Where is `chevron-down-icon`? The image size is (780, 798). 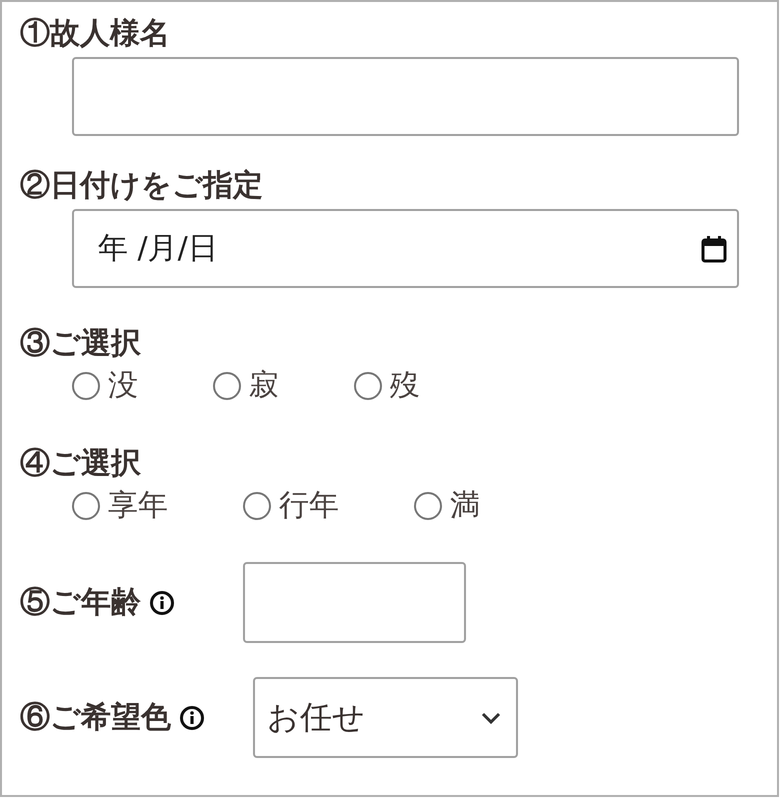
chevron-down-icon is located at coordinates (491, 717).